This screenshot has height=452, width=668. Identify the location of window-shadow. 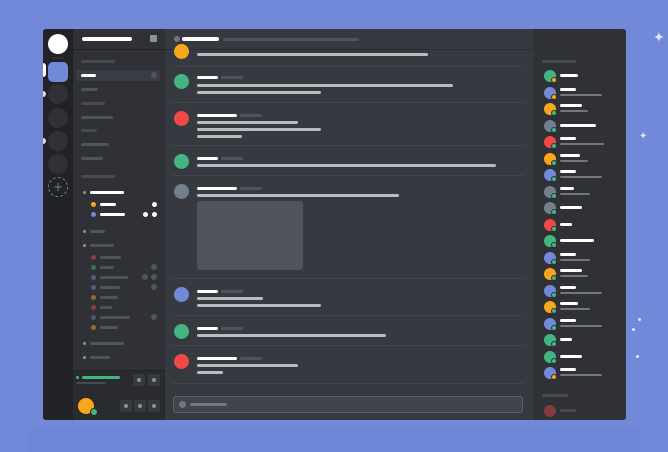
(334, 439).